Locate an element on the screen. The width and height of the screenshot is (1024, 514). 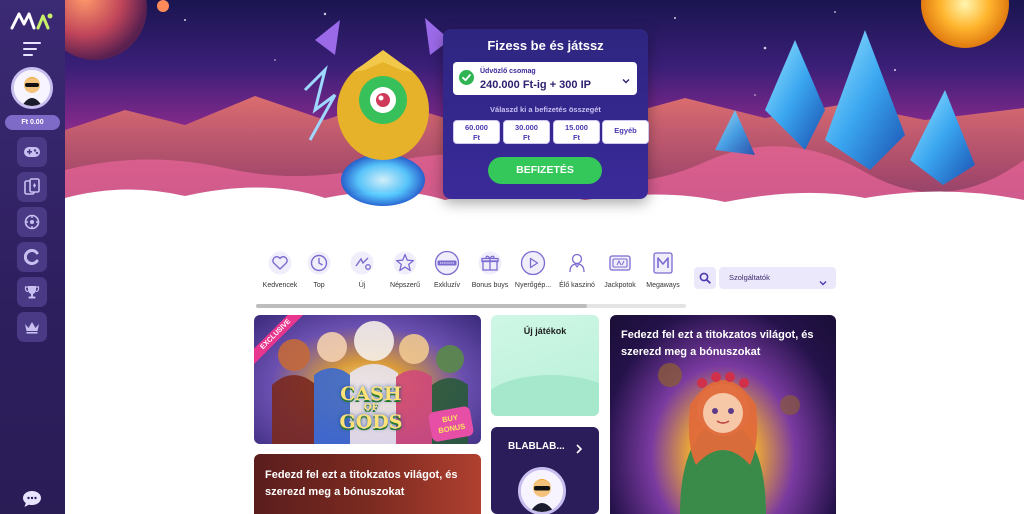
welcome-package-select: Üdvözlő csomag 240.000 Ft-ig + 300 IP is located at coordinates (545, 78).